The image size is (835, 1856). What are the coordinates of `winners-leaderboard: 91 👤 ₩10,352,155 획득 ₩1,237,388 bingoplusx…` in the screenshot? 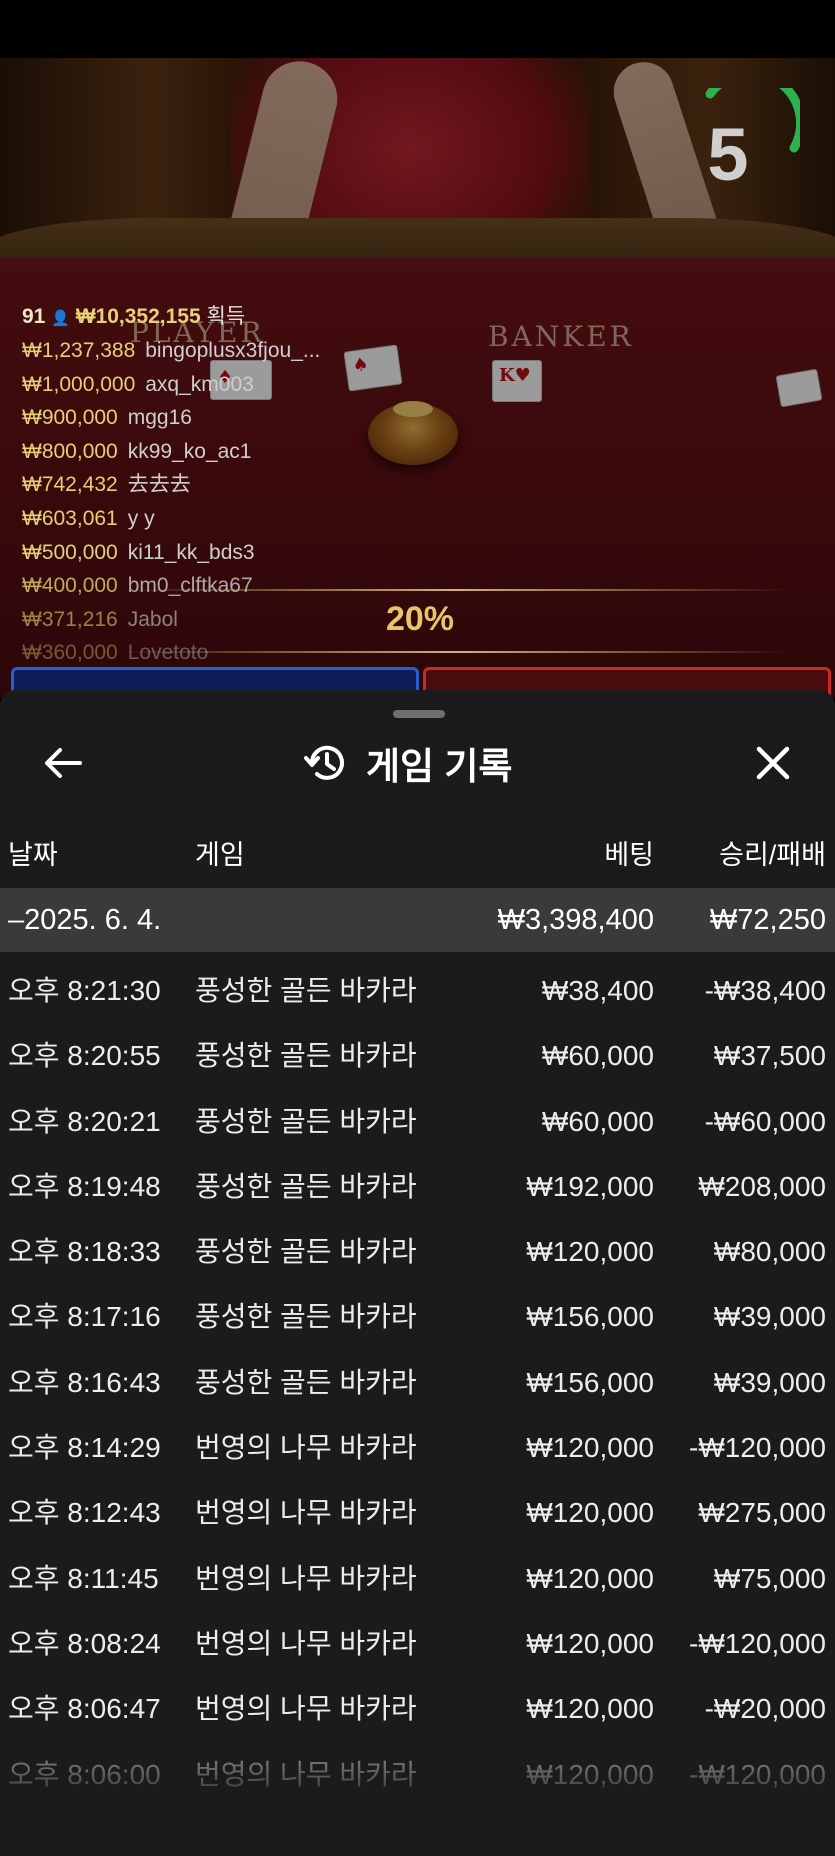 It's located at (171, 485).